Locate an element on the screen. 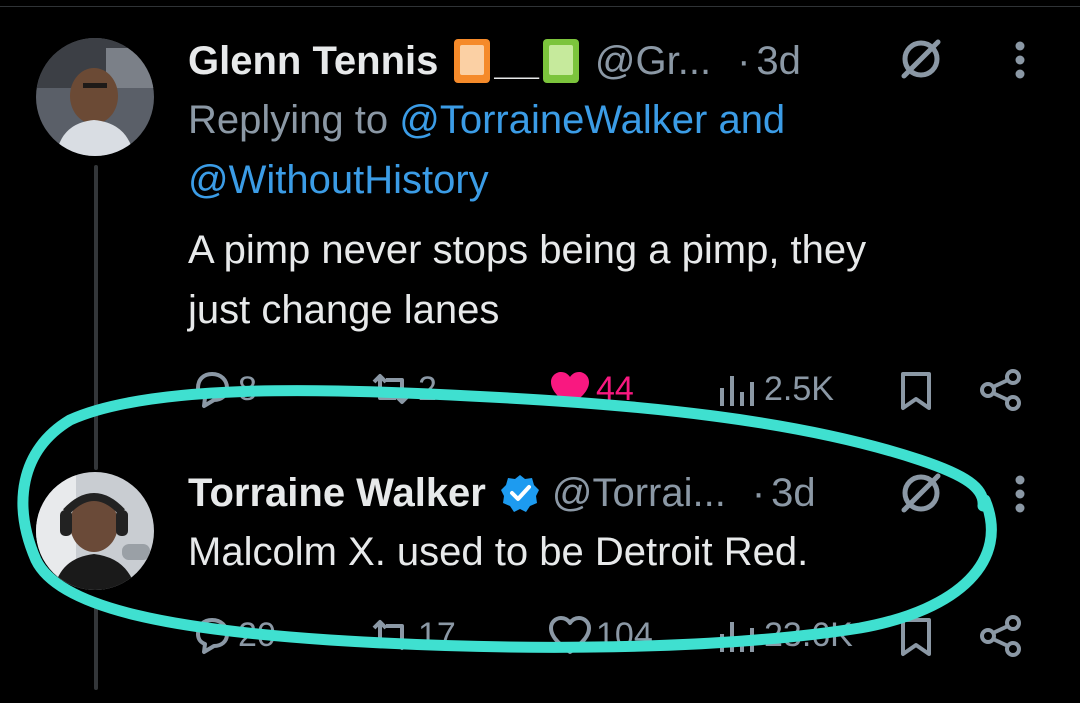 The height and width of the screenshot is (703, 1080). mention-torrainewalker: @TorraineWalker is located at coordinates (553, 120).